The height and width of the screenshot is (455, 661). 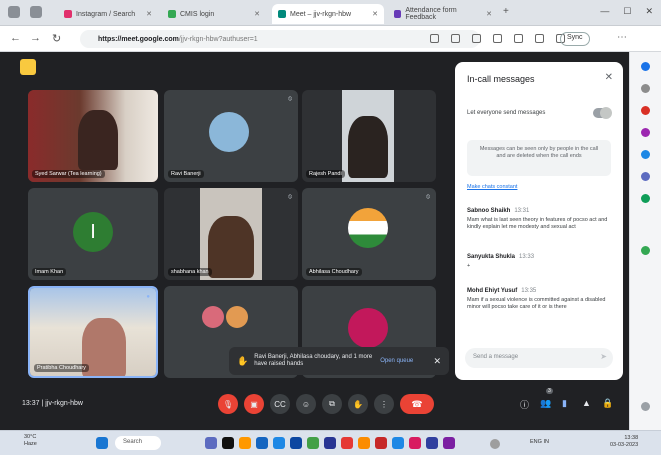 I want to click on reload-icon: ↻, so click(x=56, y=38).